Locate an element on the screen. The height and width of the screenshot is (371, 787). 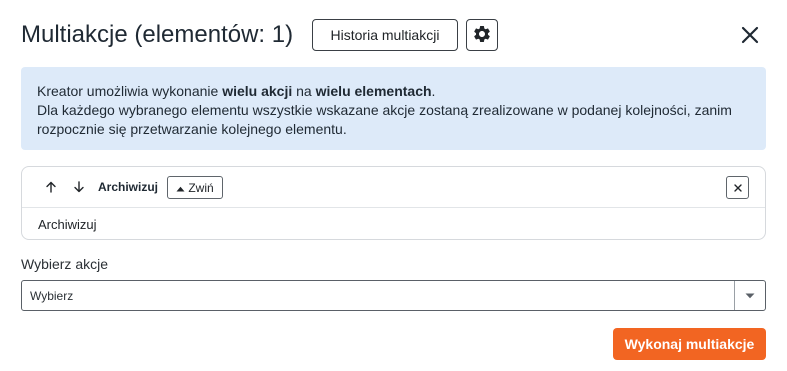
action-card-header: Archiwizuj Zwiń is located at coordinates (393, 187).